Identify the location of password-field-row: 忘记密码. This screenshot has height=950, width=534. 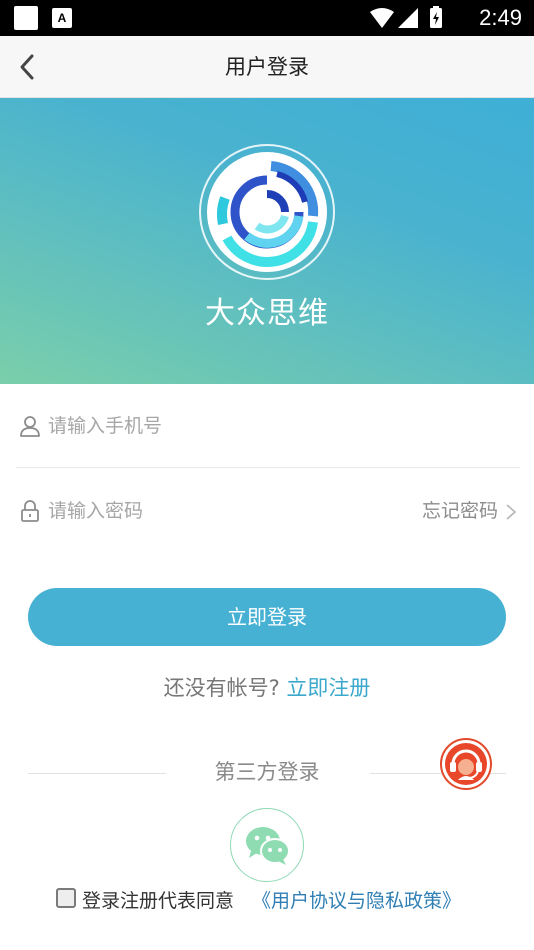
(268, 511).